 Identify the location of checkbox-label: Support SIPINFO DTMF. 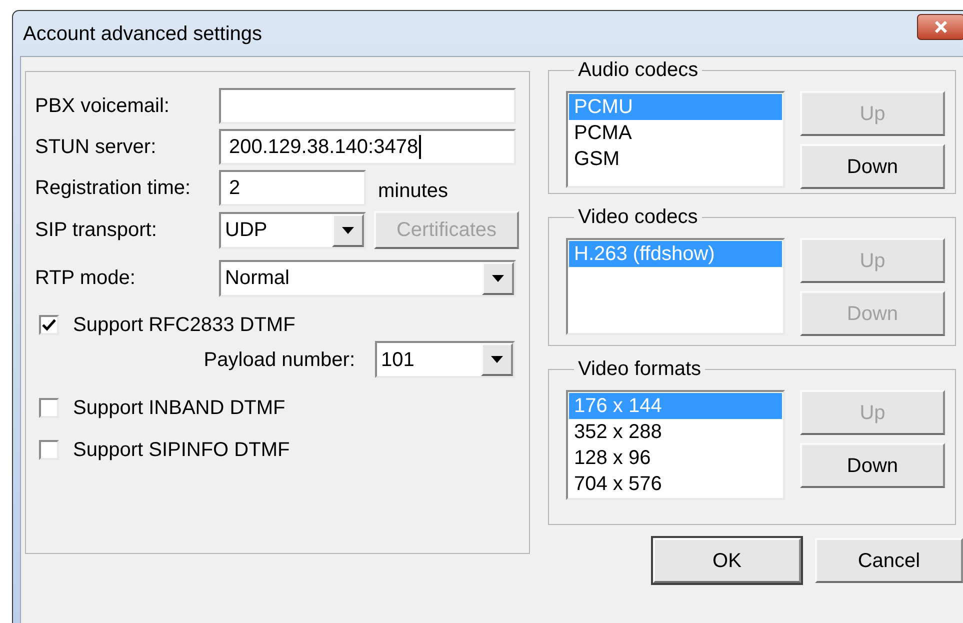
(181, 450).